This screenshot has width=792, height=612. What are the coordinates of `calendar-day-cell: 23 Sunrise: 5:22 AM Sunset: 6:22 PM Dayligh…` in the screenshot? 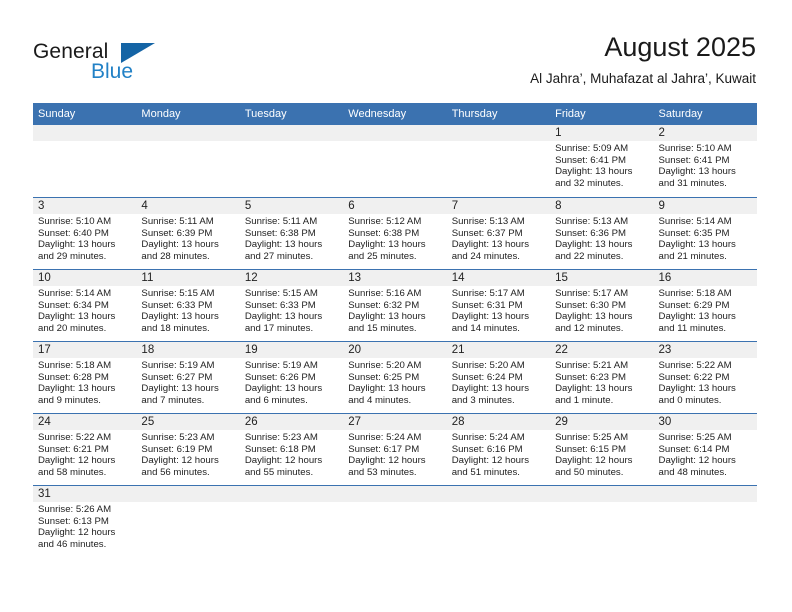 It's located at (705, 377).